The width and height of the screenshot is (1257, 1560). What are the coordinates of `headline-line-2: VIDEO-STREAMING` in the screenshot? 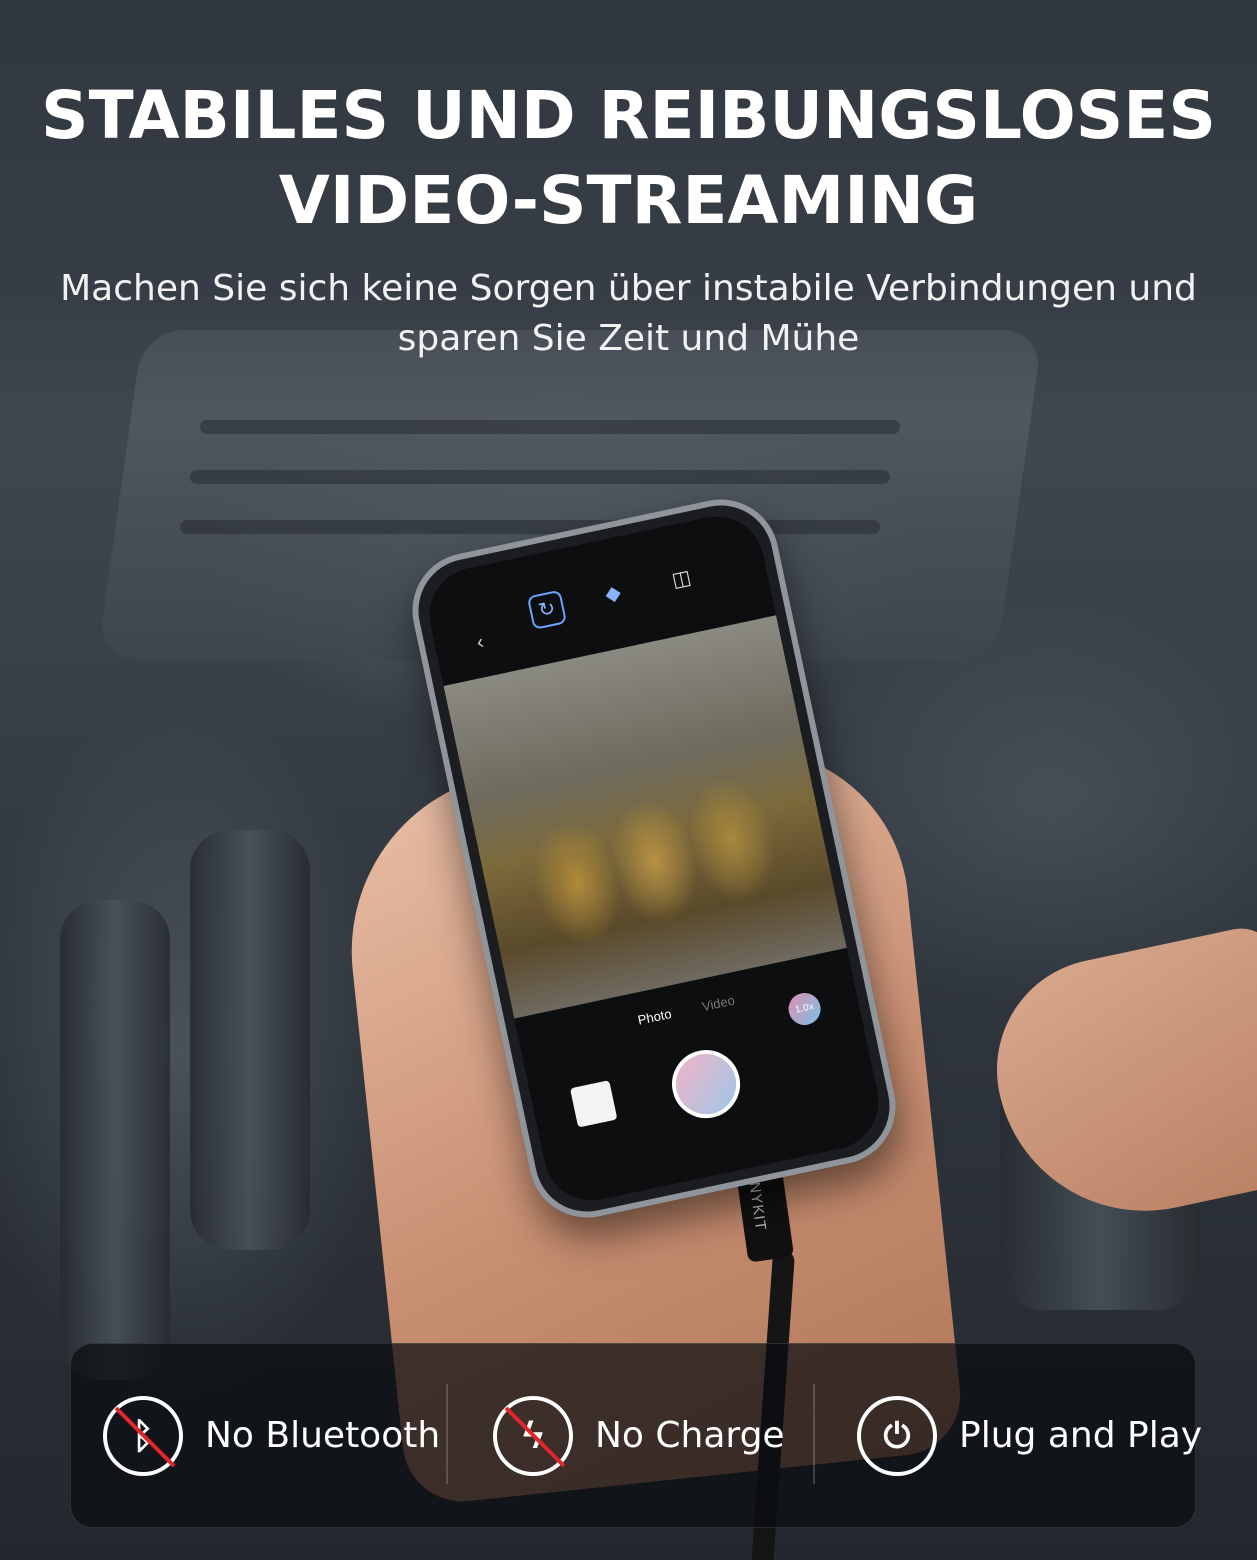 It's located at (628, 200).